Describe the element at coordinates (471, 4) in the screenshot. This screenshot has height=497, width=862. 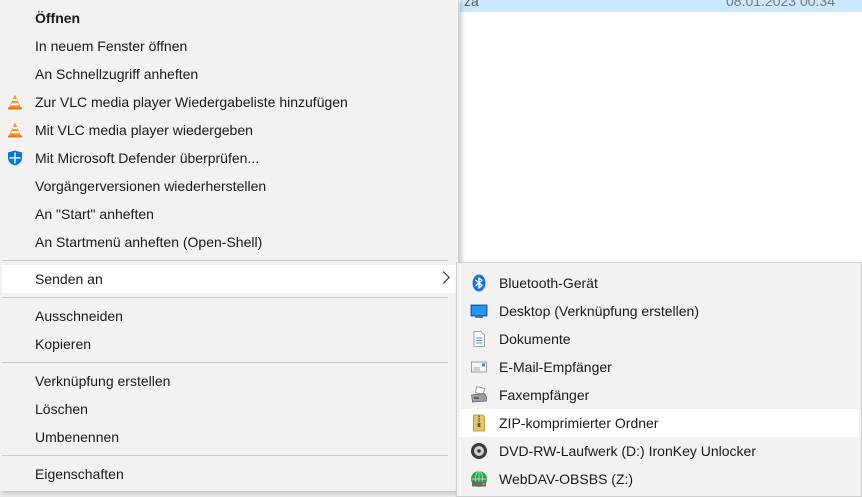
I see `file-name: za` at that location.